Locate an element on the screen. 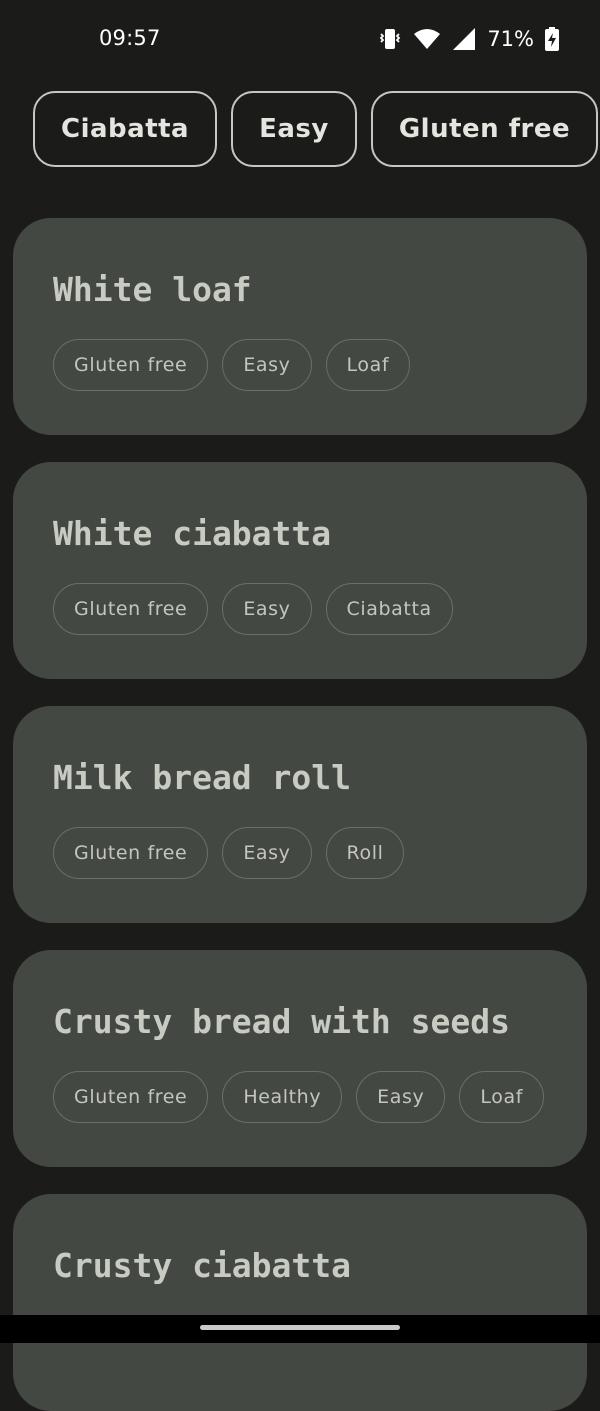 This screenshot has height=1411, width=600. battery-percent: 71% is located at coordinates (510, 39).